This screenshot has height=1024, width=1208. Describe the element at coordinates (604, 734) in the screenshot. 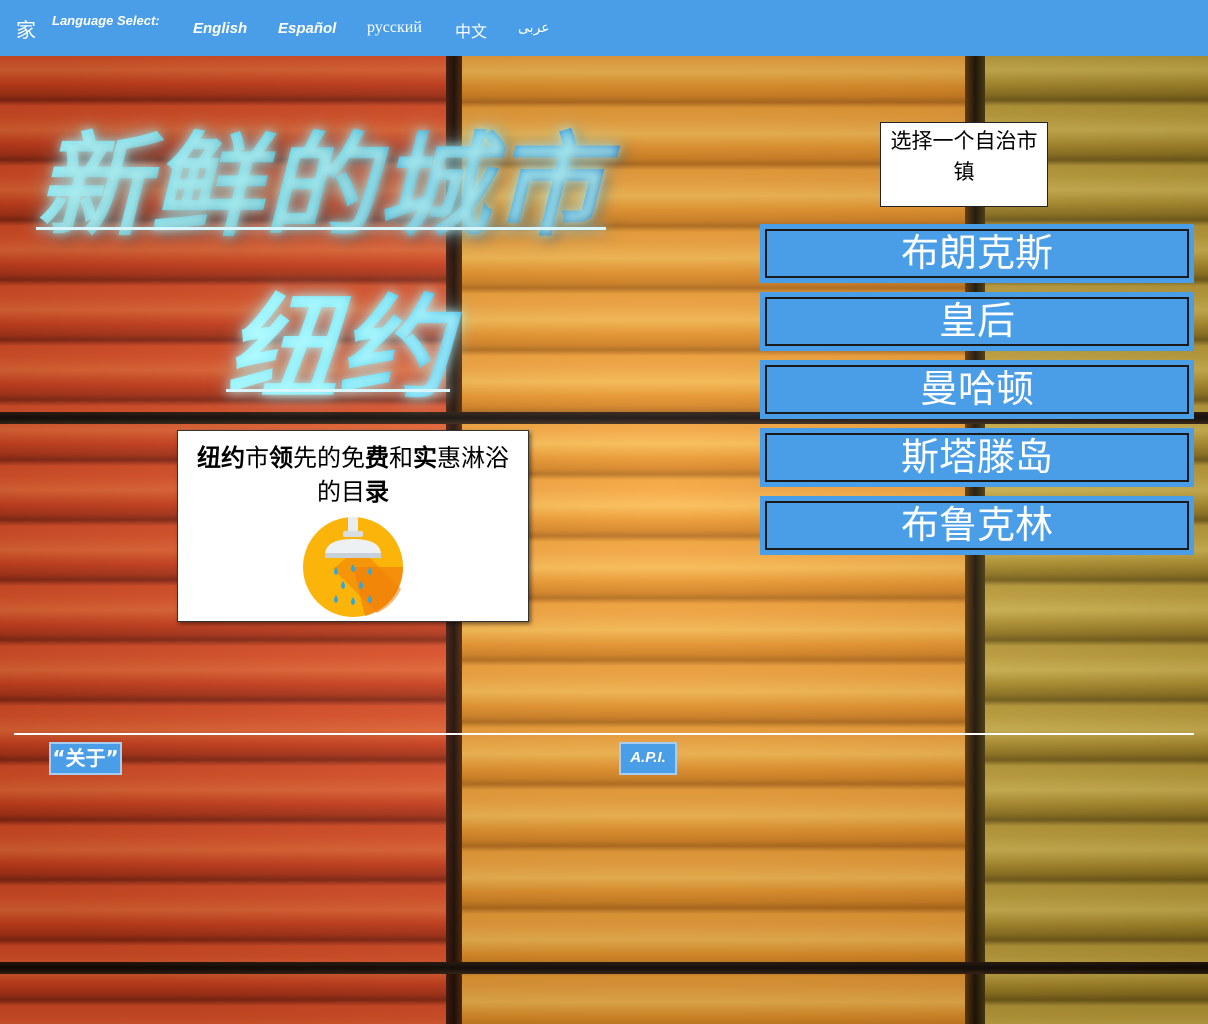

I see `footer-divider` at that location.